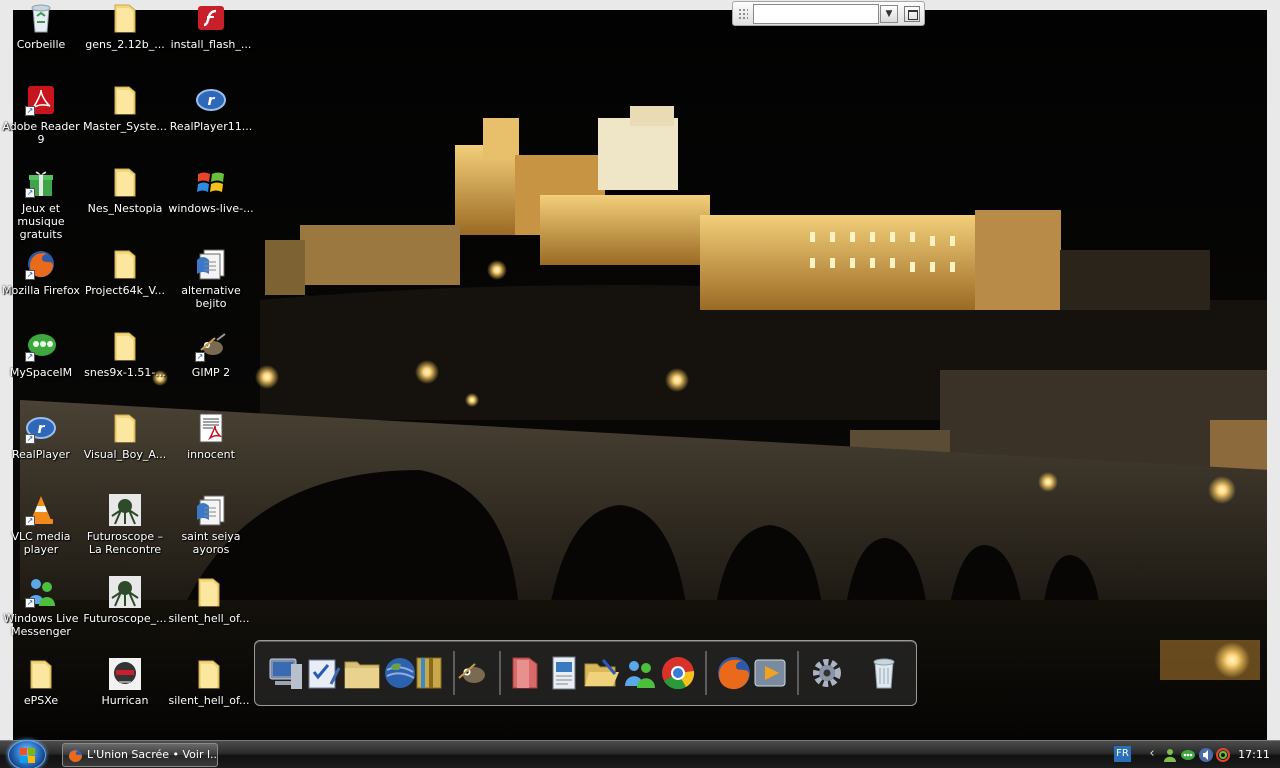 This screenshot has height=768, width=1280. I want to click on desktop-icon-label: Windows Live Messenger, so click(41, 625).